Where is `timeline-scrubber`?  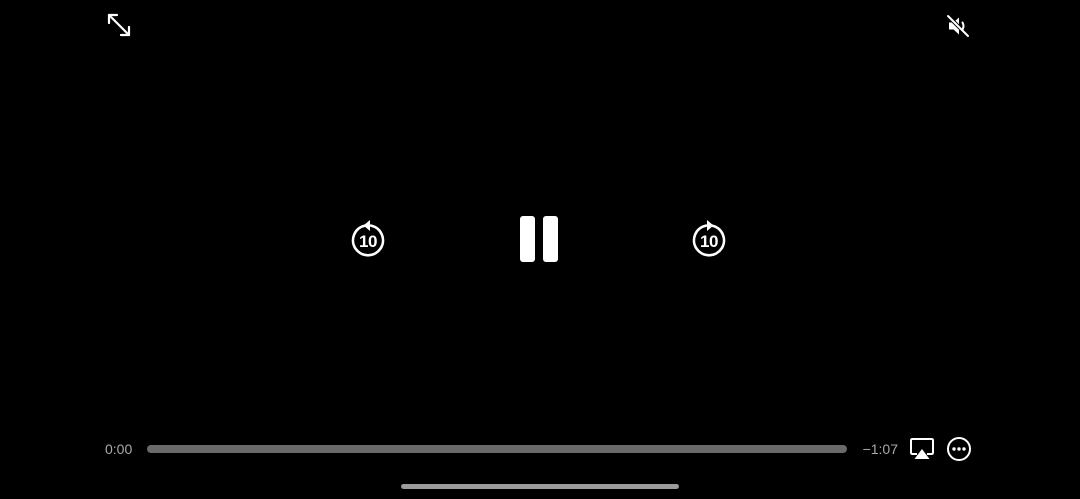 timeline-scrubber is located at coordinates (497, 449).